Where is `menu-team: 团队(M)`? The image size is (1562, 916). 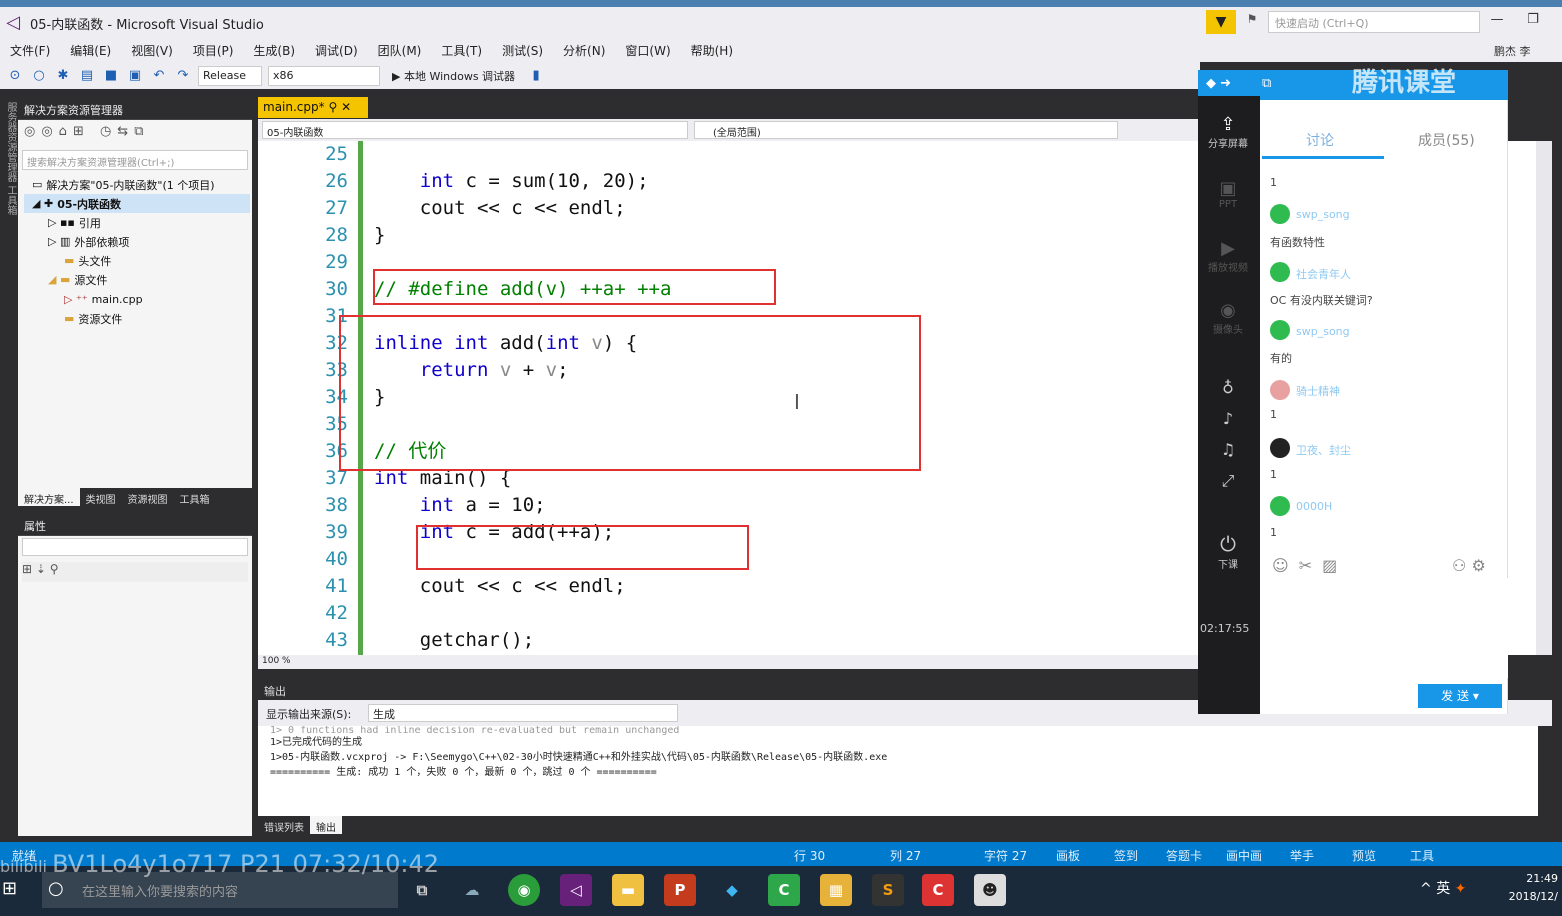
menu-team: 团队(M) is located at coordinates (400, 50).